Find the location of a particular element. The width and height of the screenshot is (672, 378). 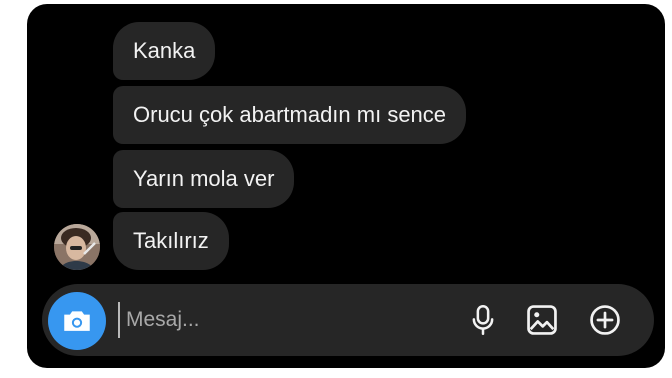

avatar-image is located at coordinates (77, 247).